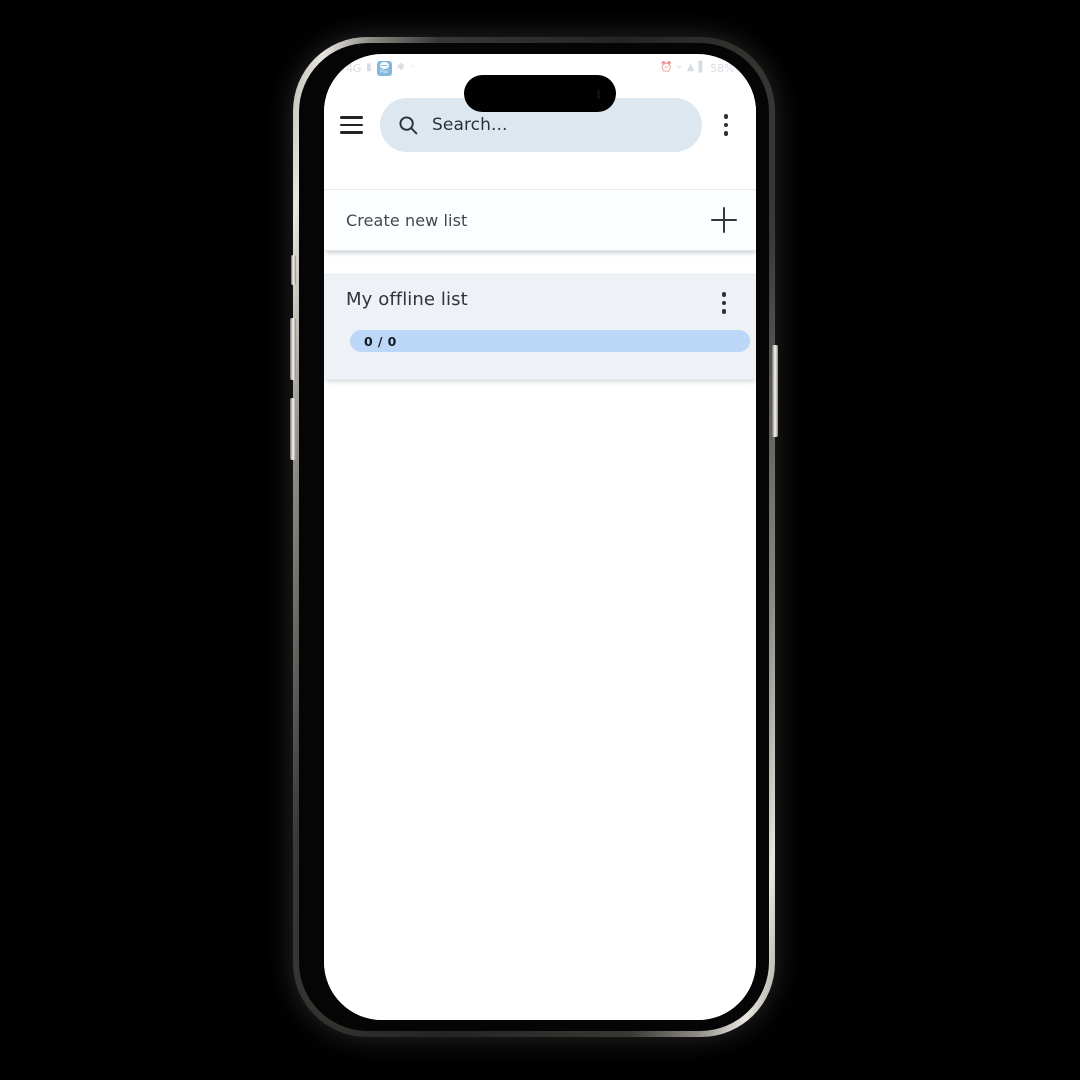  I want to click on wifi-icon: ▲, so click(690, 67).